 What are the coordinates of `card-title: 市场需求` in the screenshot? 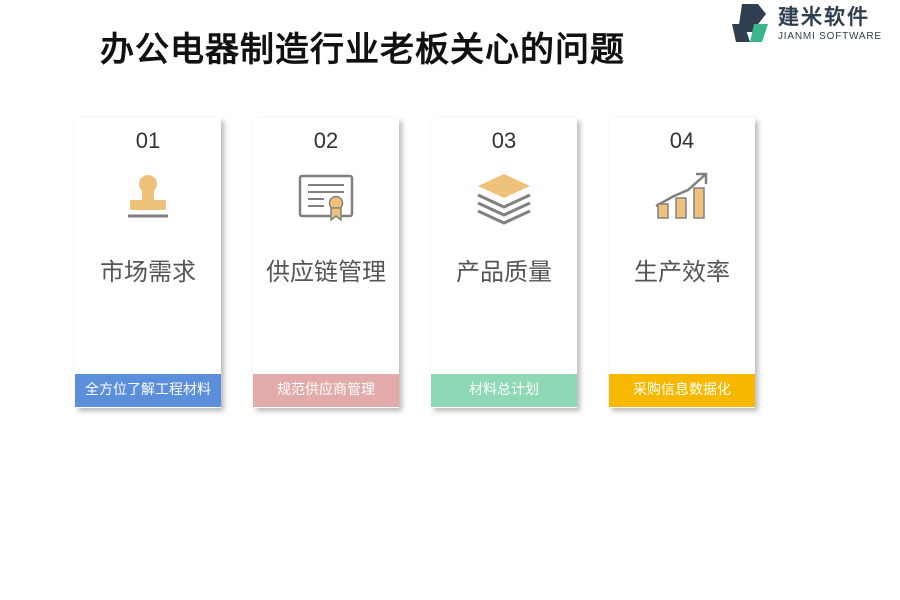 It's located at (148, 272).